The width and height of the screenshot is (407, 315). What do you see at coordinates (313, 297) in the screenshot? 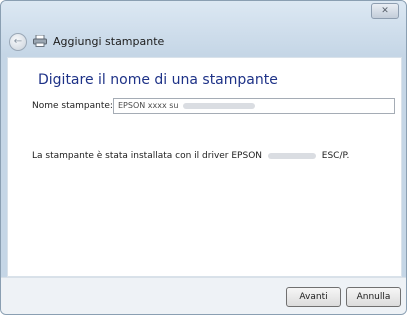
I see `next-button: Avanti` at bounding box center [313, 297].